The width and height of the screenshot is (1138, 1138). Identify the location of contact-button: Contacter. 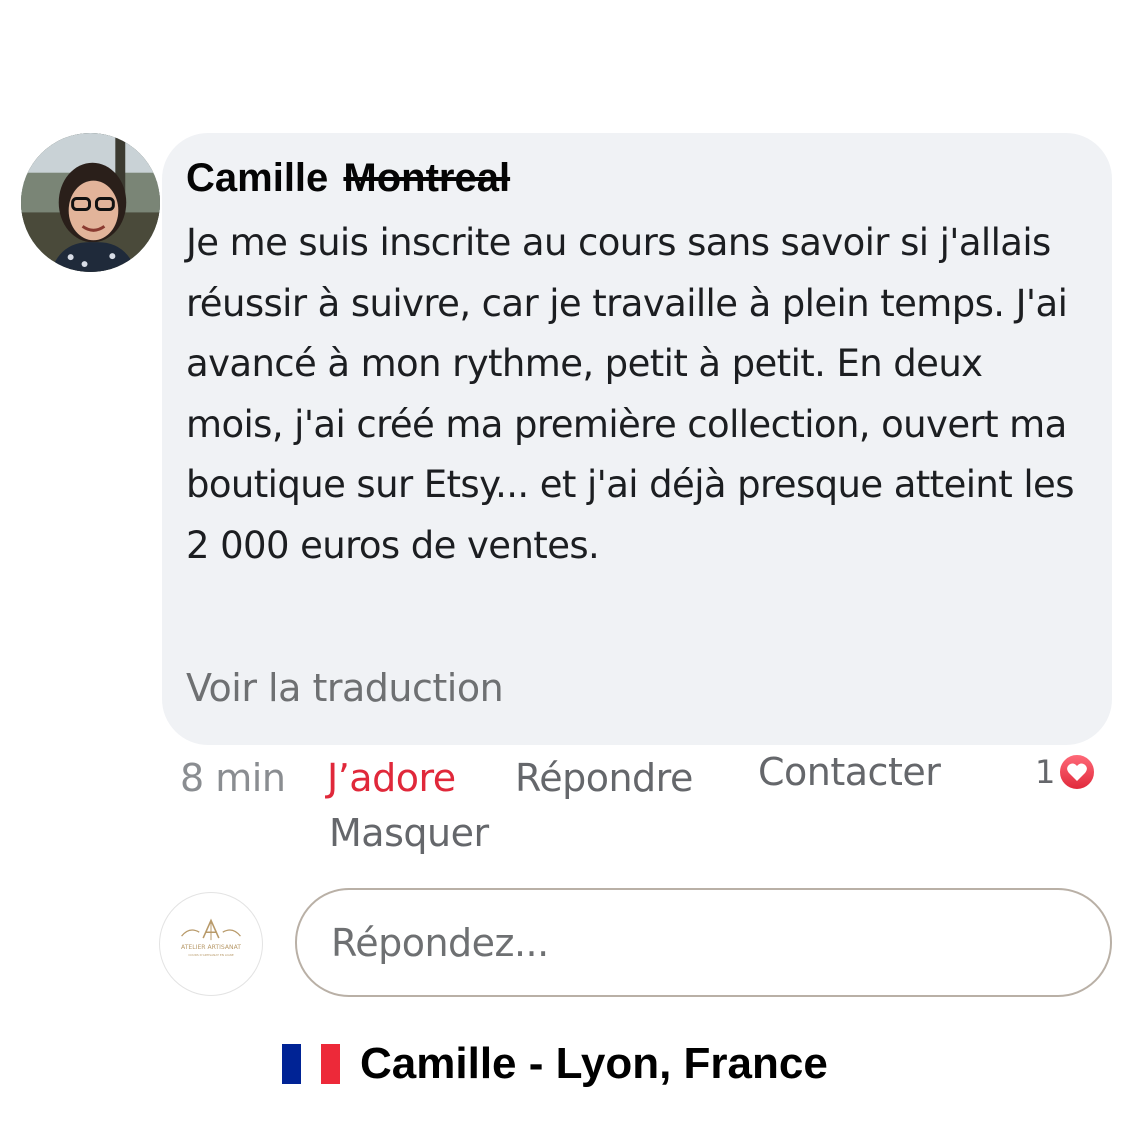
(849, 772).